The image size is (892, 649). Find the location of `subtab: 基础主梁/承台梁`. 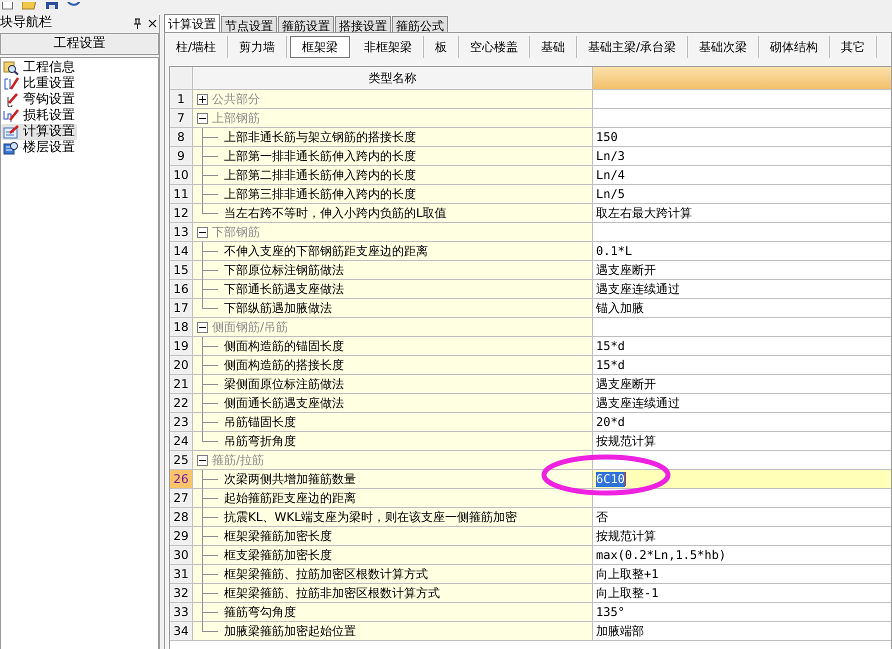

subtab: 基础主梁/承台梁 is located at coordinates (632, 47).